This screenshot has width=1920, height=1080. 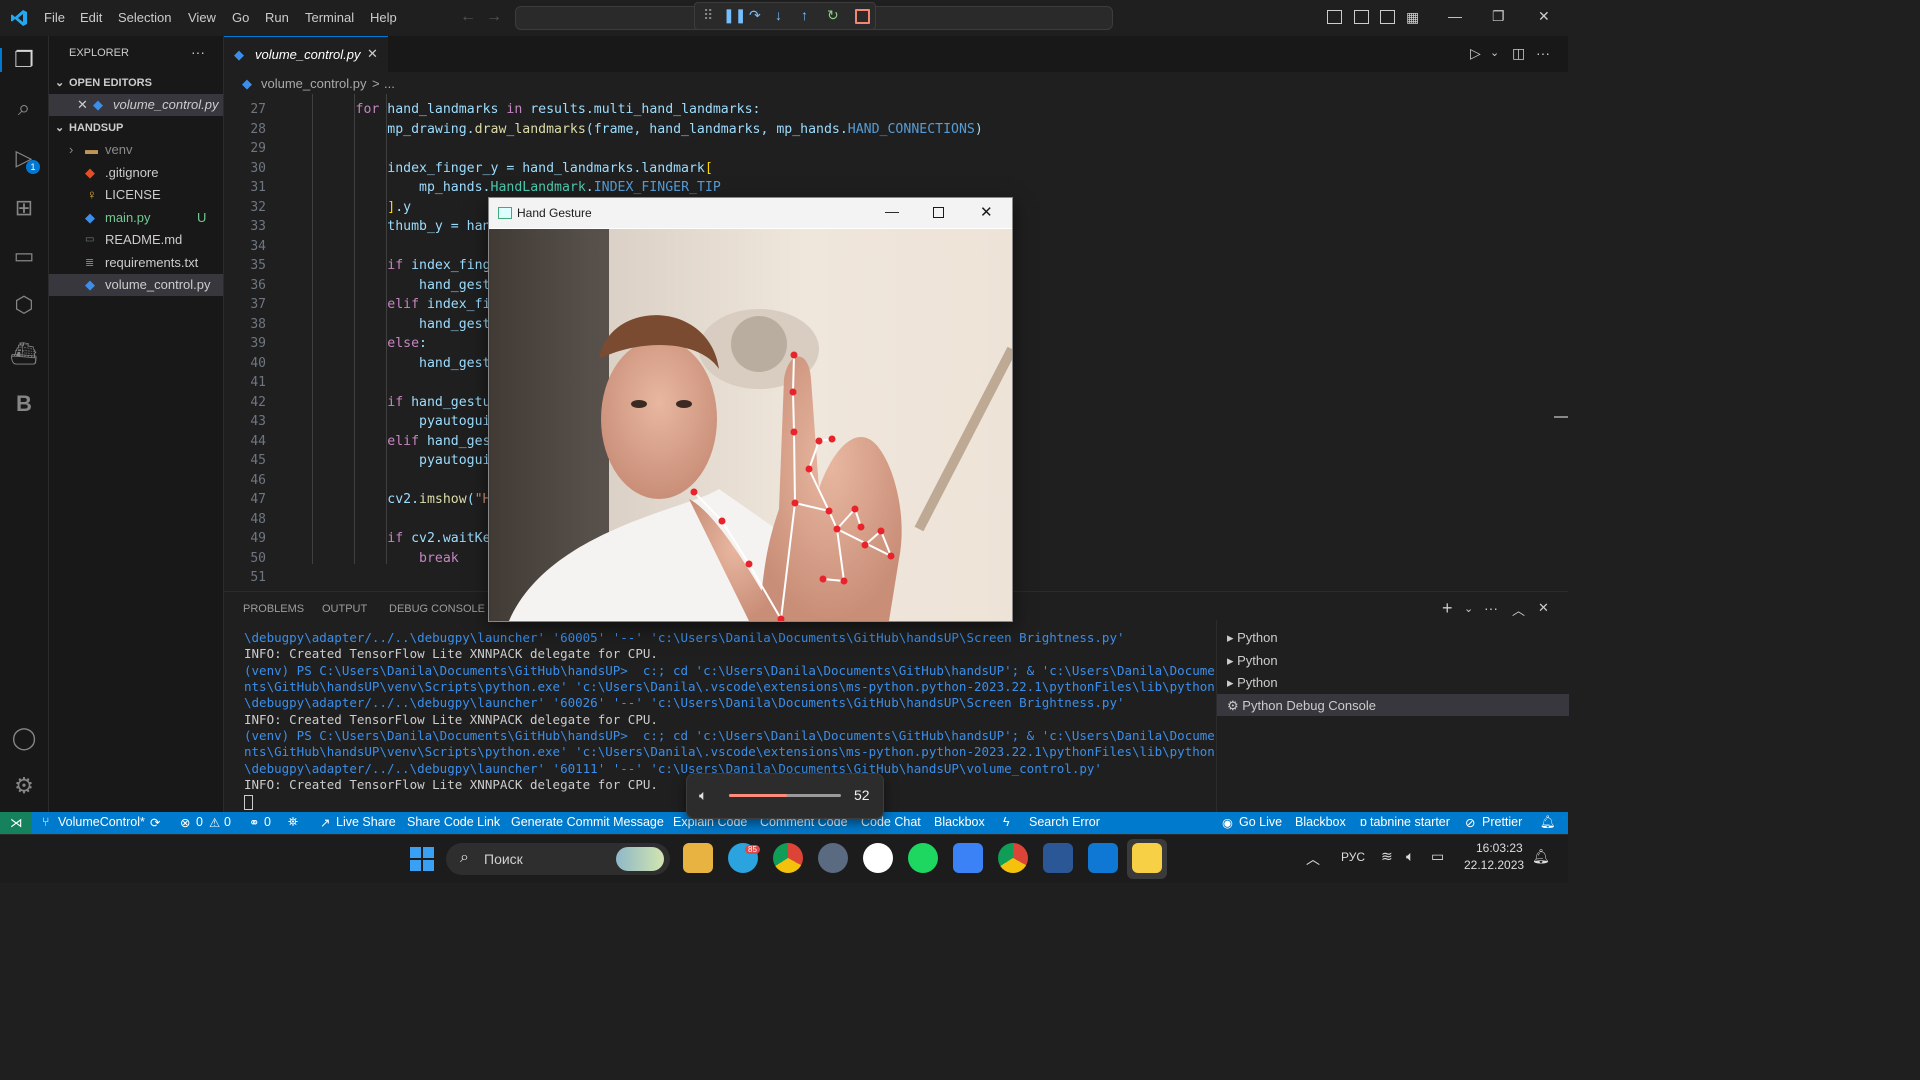 What do you see at coordinates (788, 858) in the screenshot?
I see `chrome-icon` at bounding box center [788, 858].